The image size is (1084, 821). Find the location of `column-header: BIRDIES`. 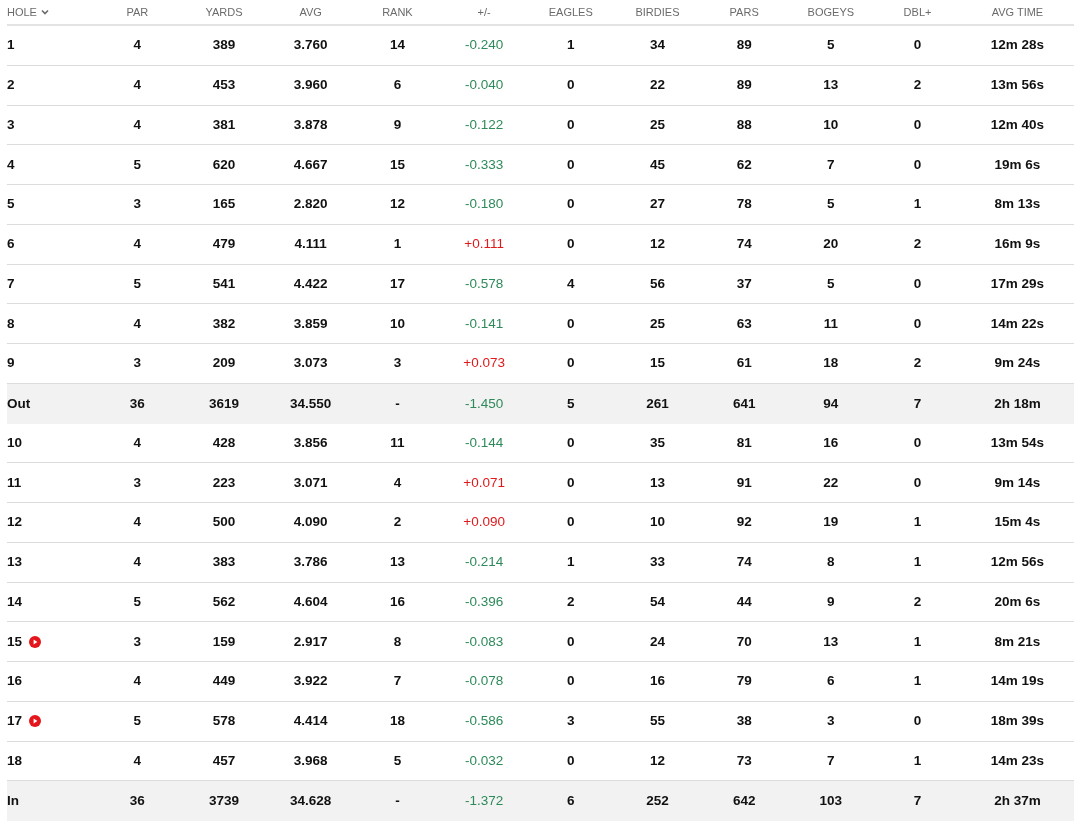

column-header: BIRDIES is located at coordinates (657, 12).